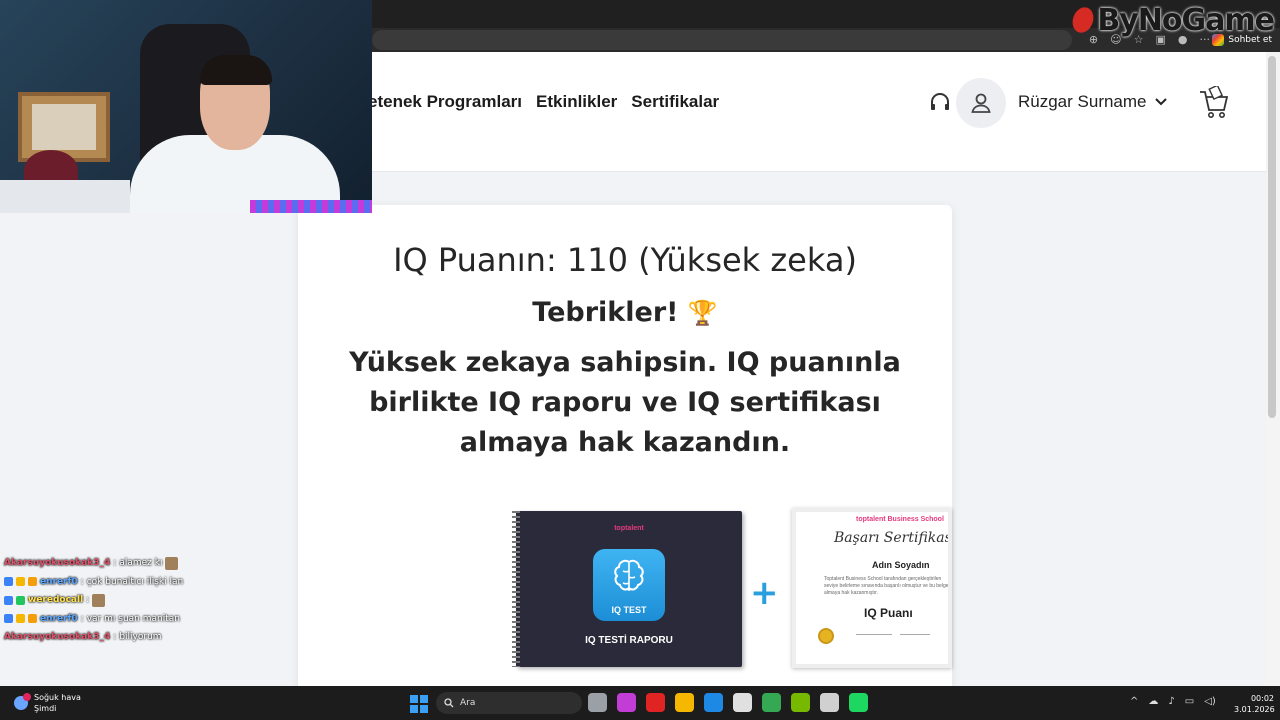 This screenshot has height=720, width=1280. I want to click on chevron-down-icon, so click(1160, 102).